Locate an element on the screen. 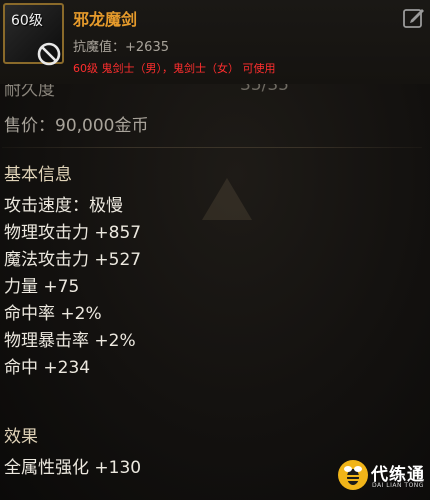  logo-subtext: DAI LIAN TONG is located at coordinates (398, 485).